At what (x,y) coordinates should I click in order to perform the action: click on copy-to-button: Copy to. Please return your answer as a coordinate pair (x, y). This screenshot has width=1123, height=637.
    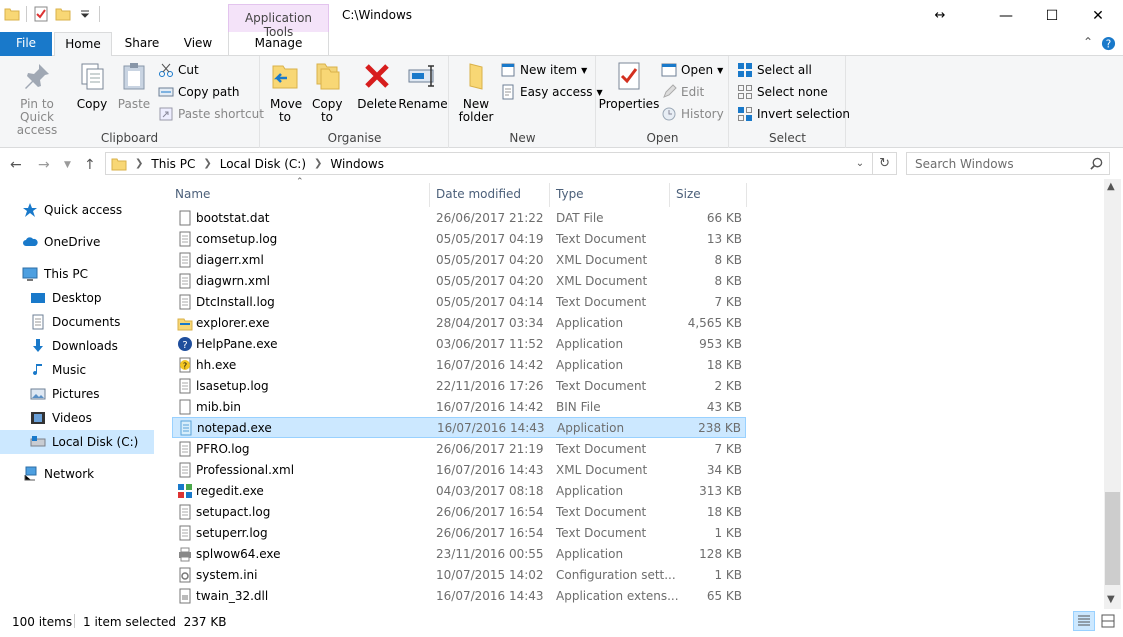
    Looking at the image, I should click on (327, 92).